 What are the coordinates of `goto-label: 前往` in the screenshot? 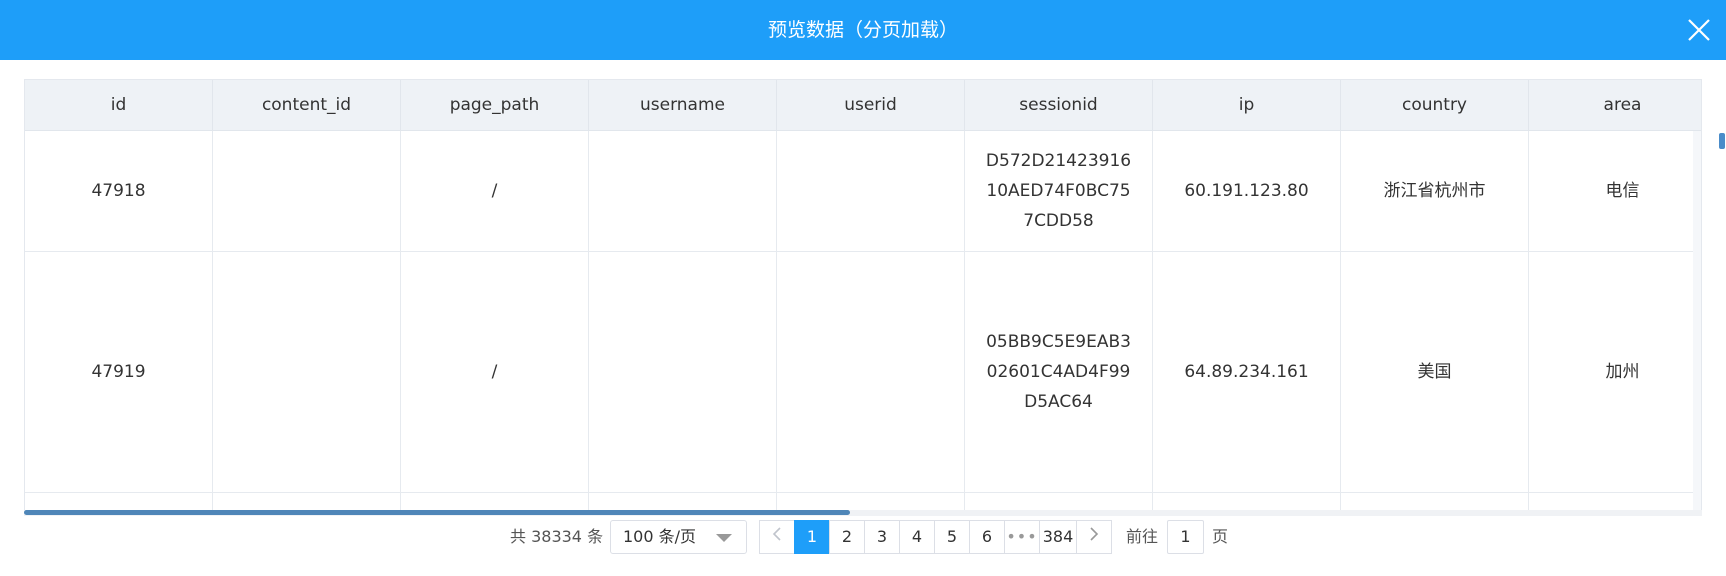 It's located at (1142, 536).